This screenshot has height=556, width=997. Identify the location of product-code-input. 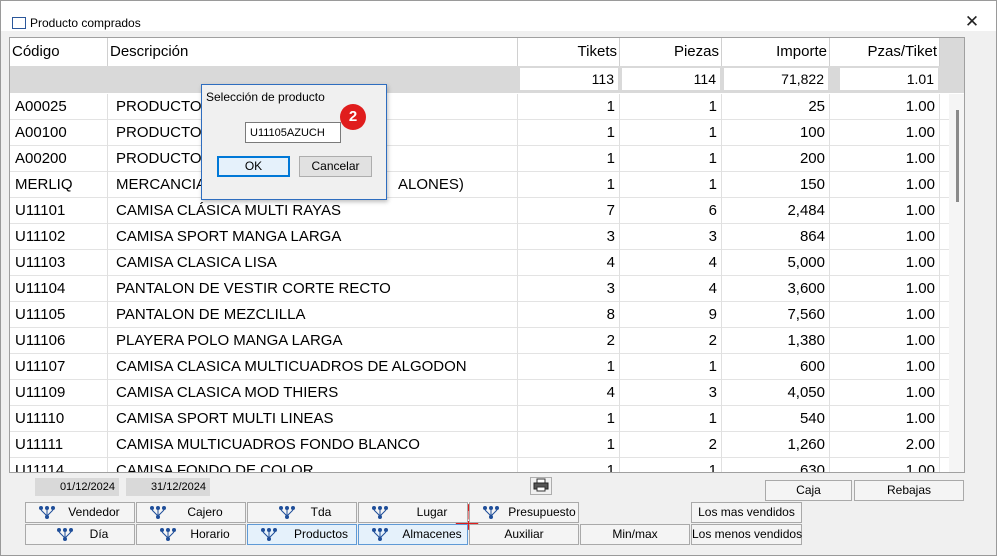
(293, 132).